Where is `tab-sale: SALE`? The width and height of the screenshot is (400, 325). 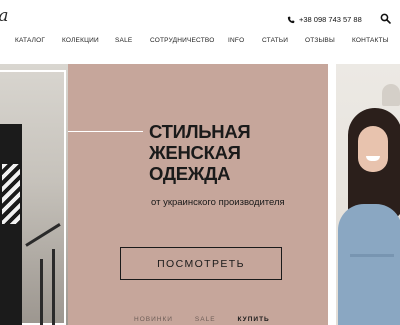
tab-sale: SALE is located at coordinates (205, 319).